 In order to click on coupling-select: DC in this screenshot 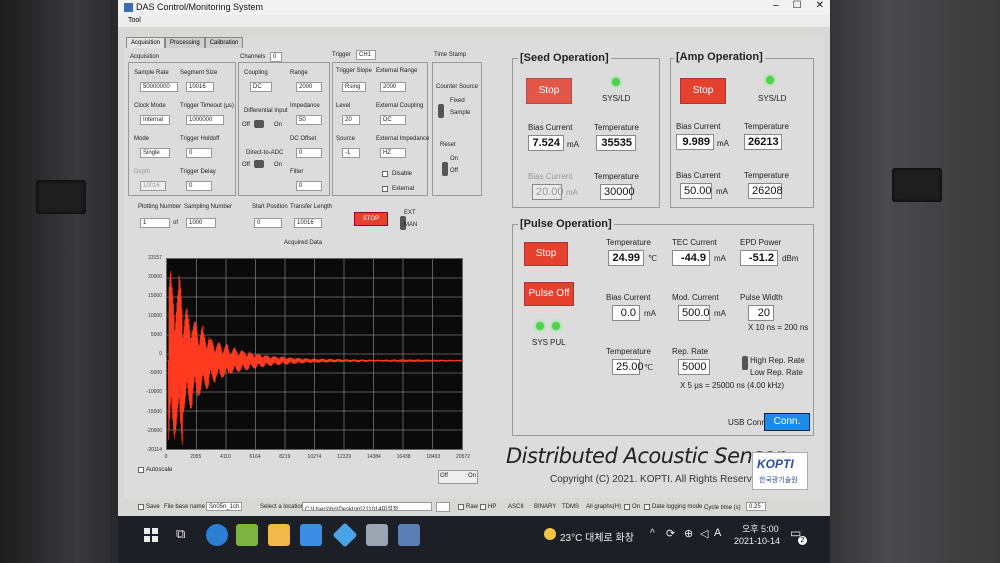, I will do `click(261, 87)`.